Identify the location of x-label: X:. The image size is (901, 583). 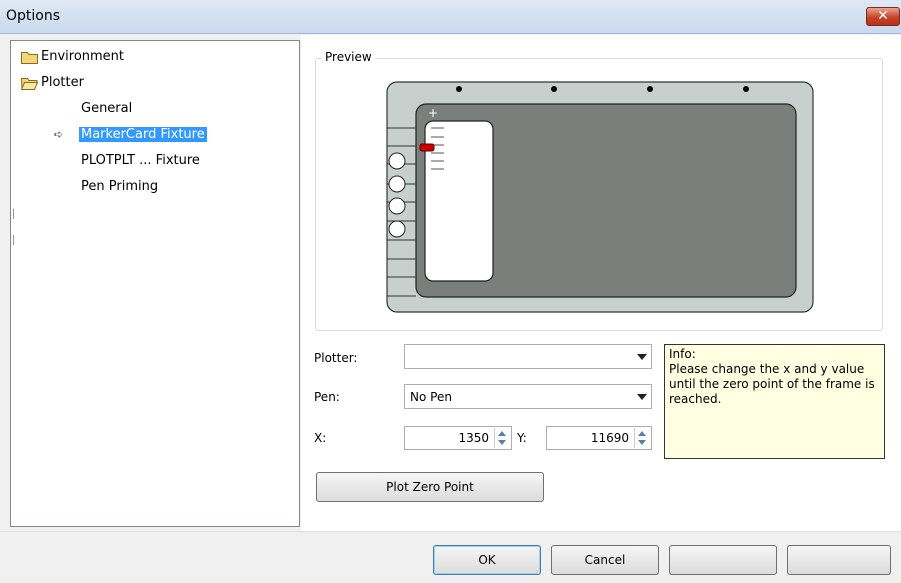
(320, 438).